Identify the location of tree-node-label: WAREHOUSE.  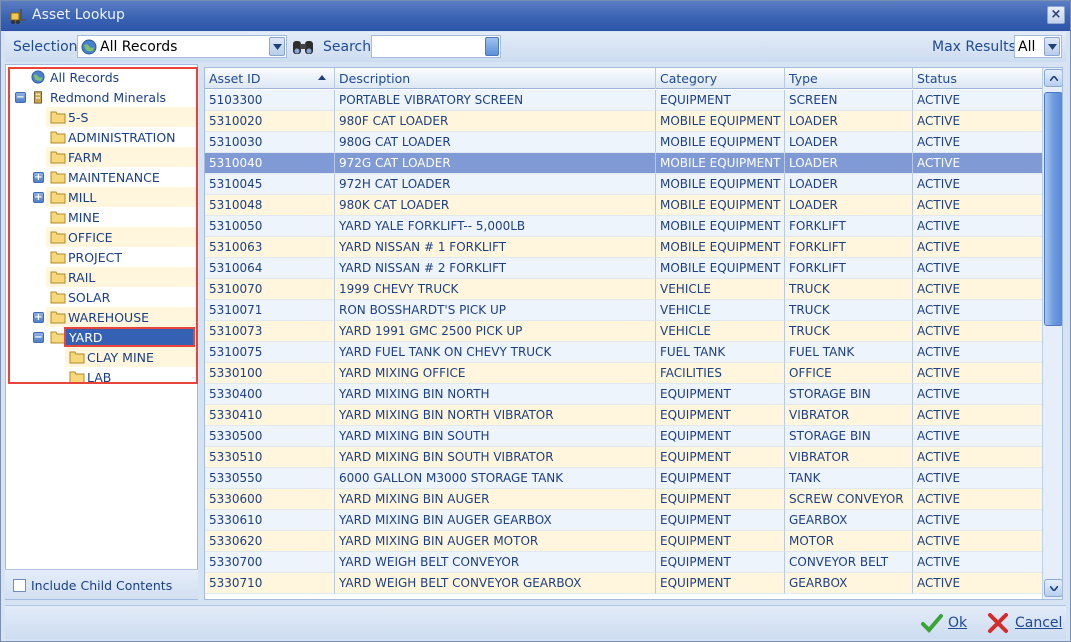
(109, 317).